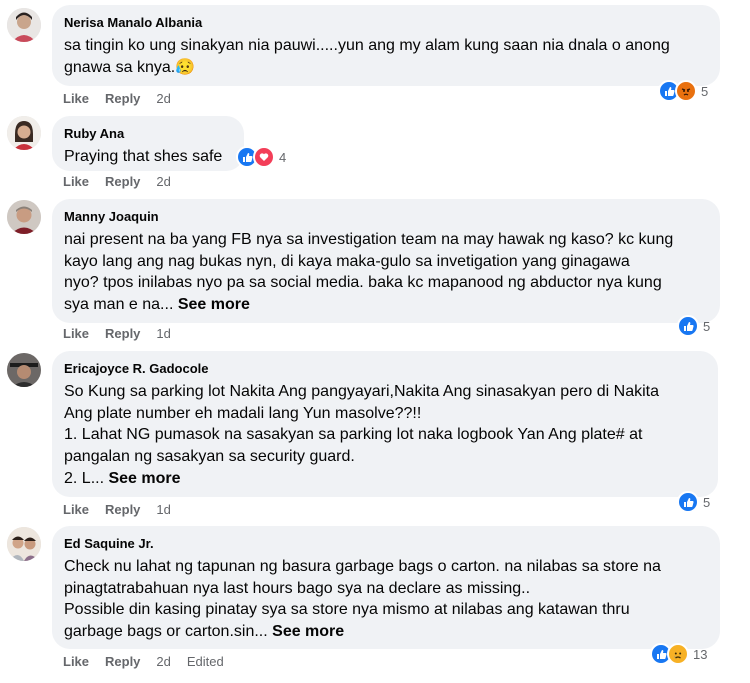  I want to click on sad-icon, so click(678, 654).